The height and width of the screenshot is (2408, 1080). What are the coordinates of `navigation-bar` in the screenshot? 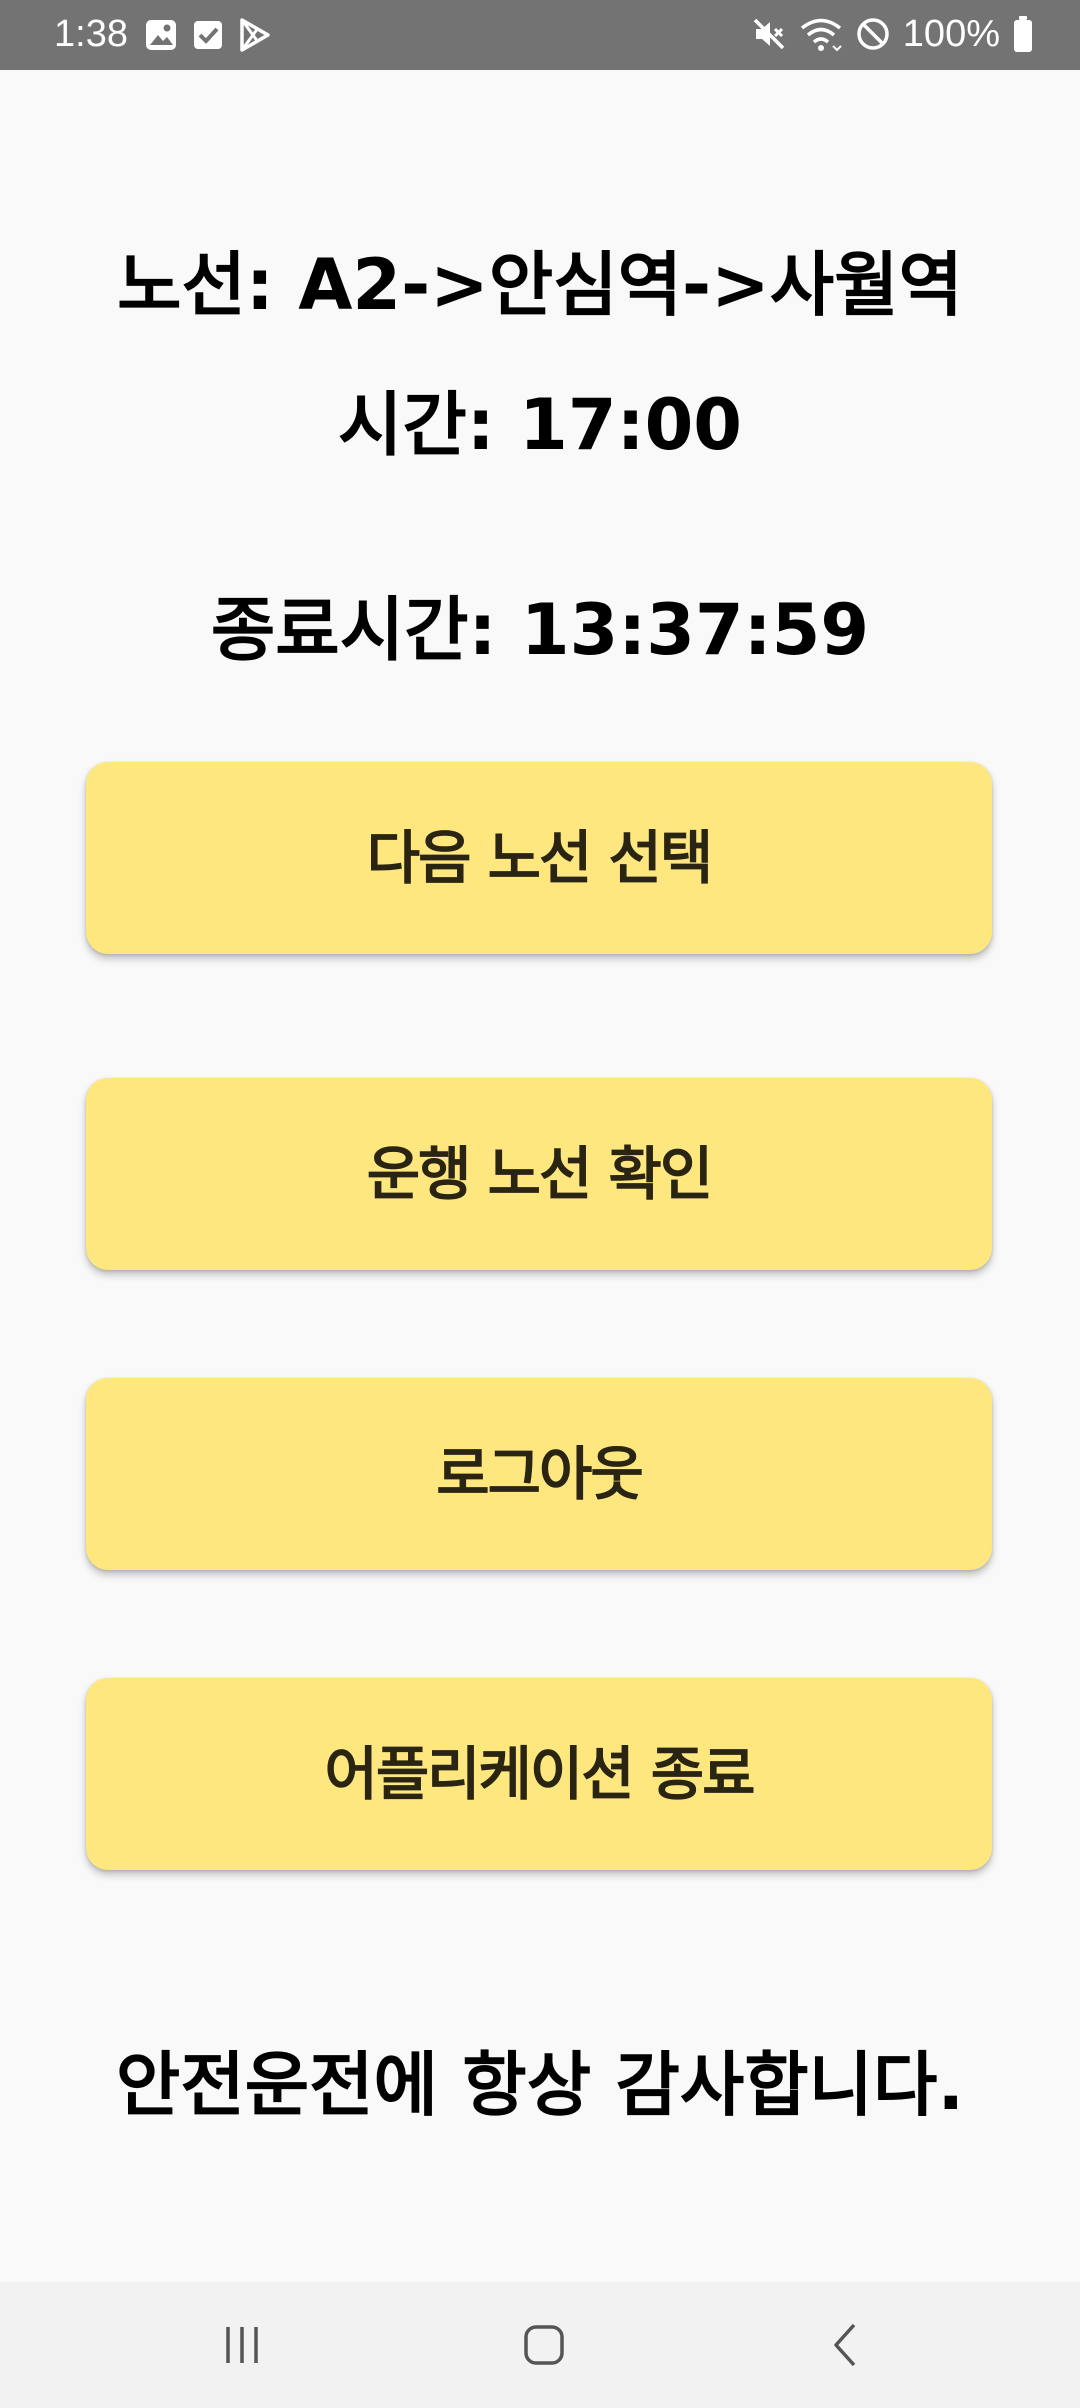 It's located at (540, 2345).